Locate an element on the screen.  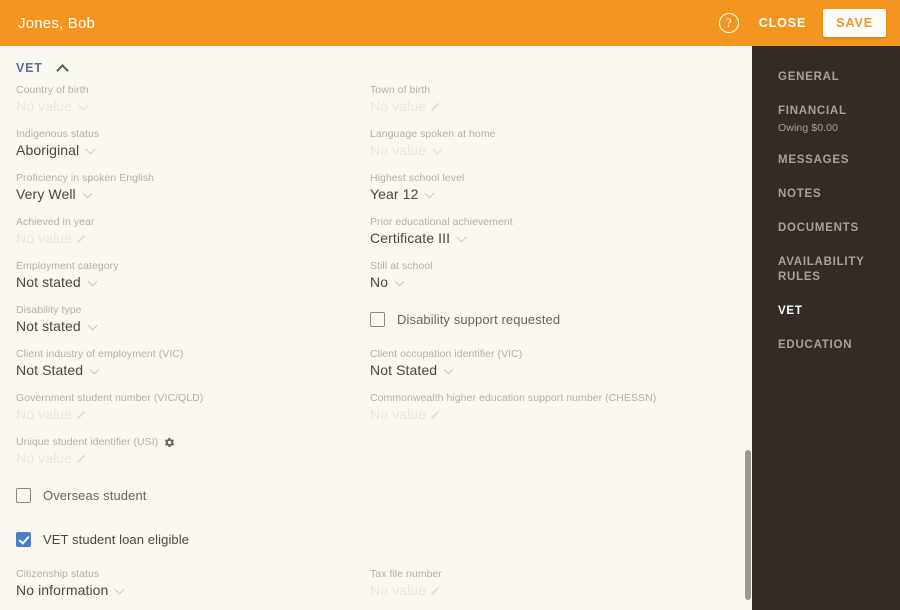
form-spacer is located at coordinates (540, 451).